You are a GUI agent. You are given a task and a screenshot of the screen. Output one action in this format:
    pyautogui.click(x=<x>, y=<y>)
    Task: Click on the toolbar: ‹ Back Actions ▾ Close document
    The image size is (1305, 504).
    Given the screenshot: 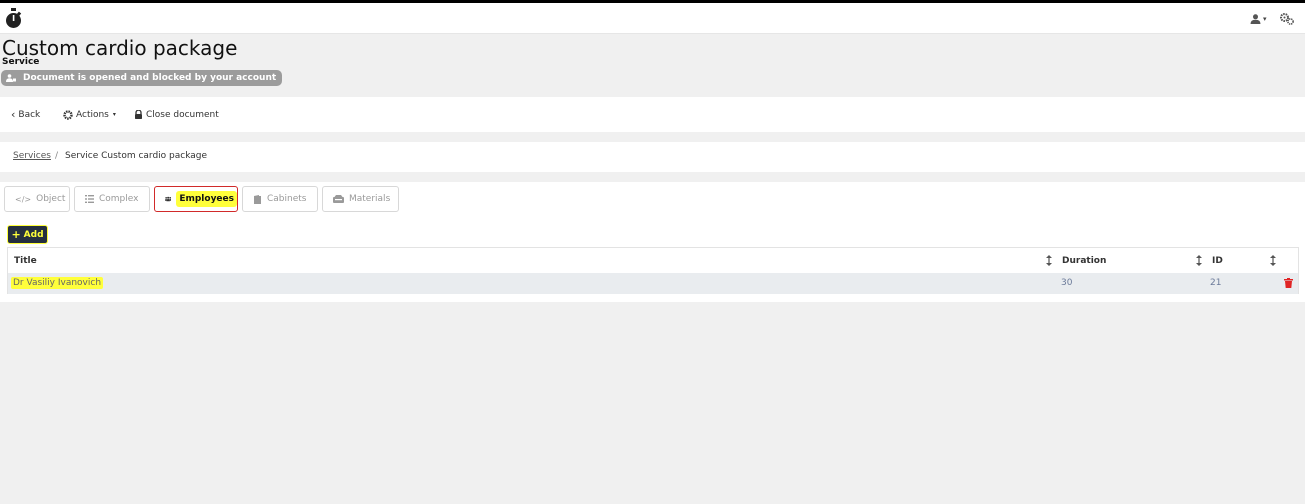 What is the action you would take?
    pyautogui.click(x=652, y=114)
    